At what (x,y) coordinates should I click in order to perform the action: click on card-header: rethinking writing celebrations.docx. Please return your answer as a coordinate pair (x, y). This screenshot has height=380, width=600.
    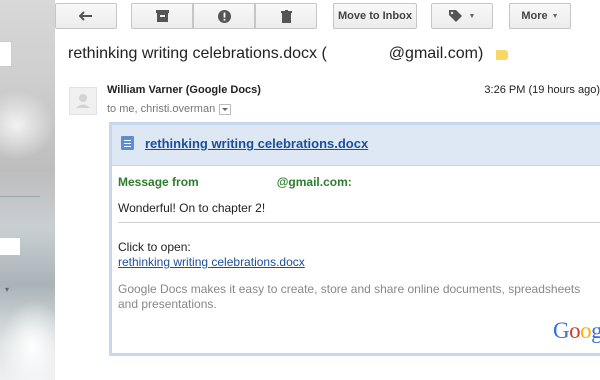
    Looking at the image, I should click on (356, 145).